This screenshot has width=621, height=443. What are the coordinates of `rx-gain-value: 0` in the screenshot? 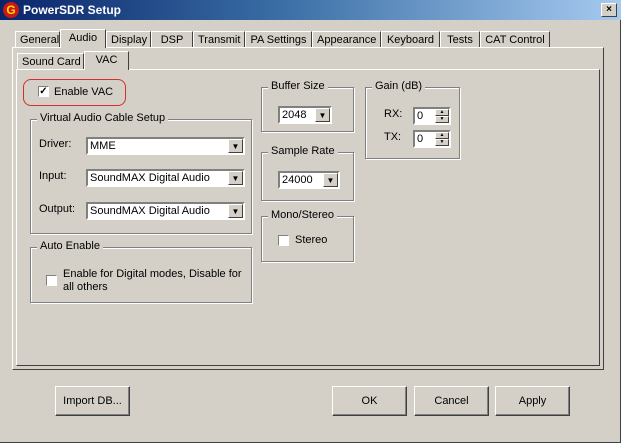 It's located at (420, 116).